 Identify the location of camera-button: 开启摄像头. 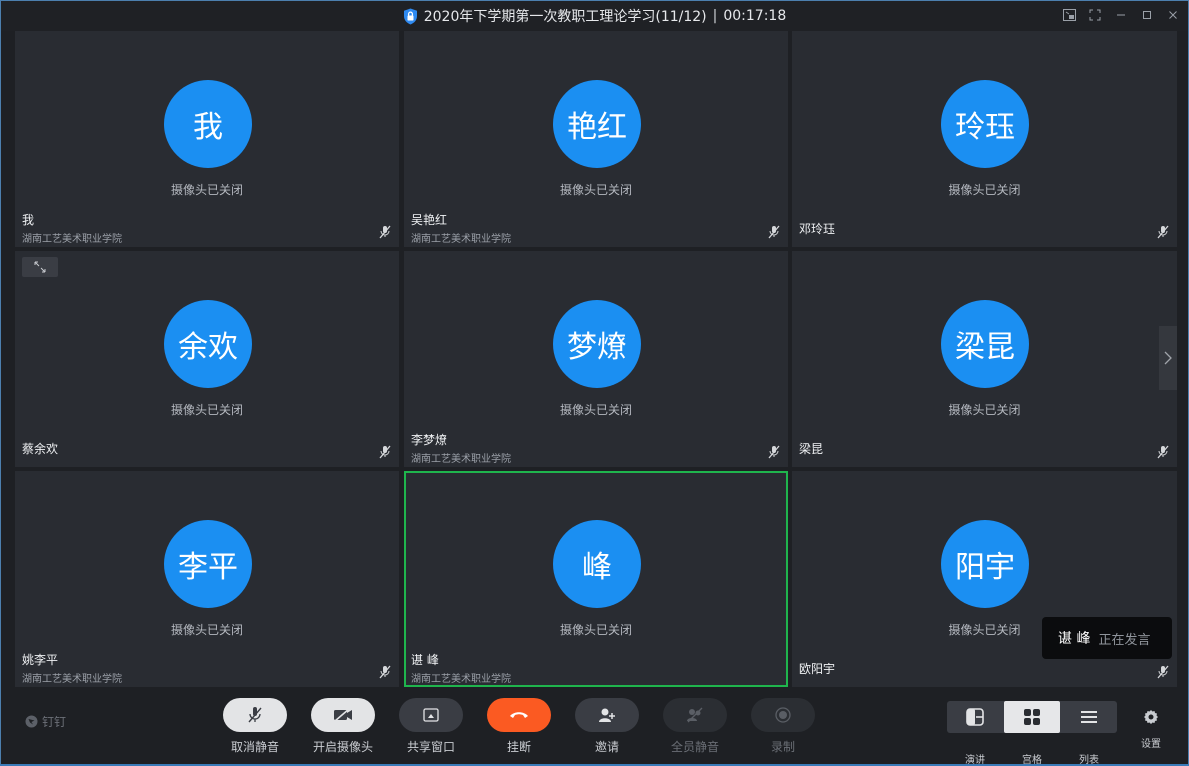
(343, 726).